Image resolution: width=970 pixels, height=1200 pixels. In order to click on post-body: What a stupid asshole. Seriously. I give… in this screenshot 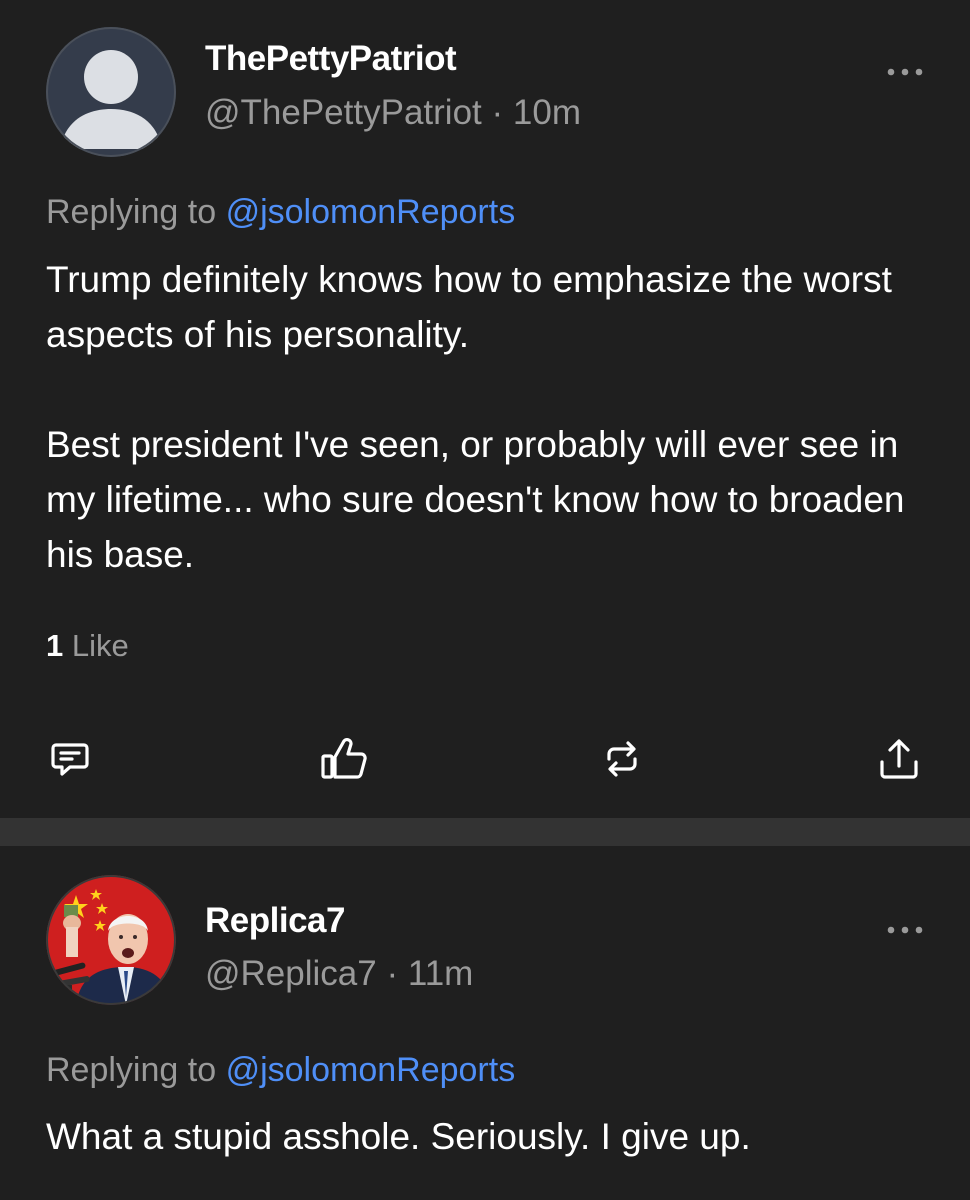, I will do `click(491, 1136)`.